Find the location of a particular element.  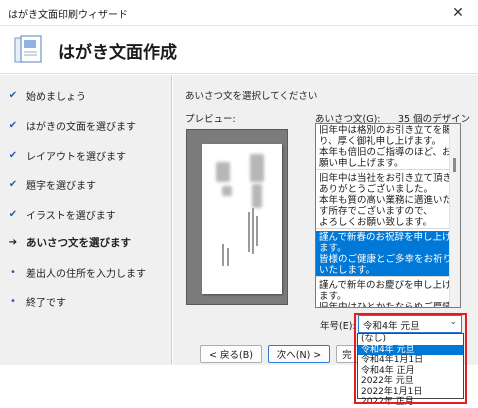

step-choose-card-text: ✔ はがきの文面を選びます is located at coordinates (86, 125).